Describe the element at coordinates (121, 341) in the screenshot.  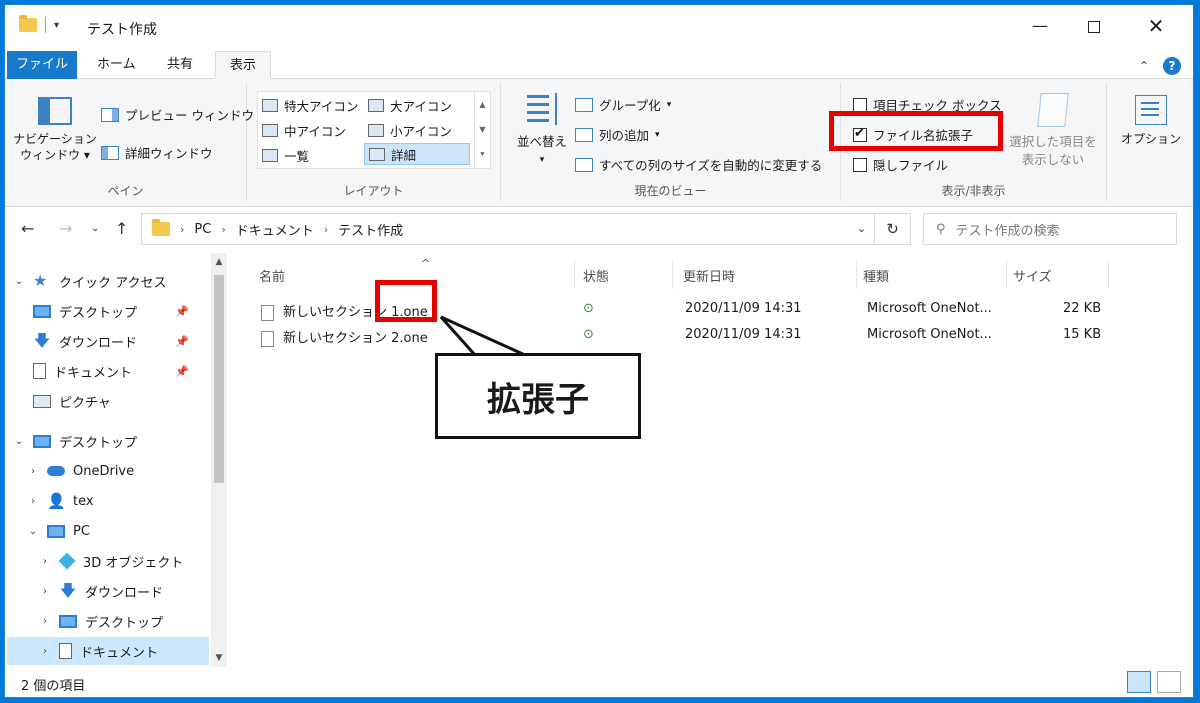
I see `tree-qa-downloads: 🡇 ダウンロード 📌` at that location.